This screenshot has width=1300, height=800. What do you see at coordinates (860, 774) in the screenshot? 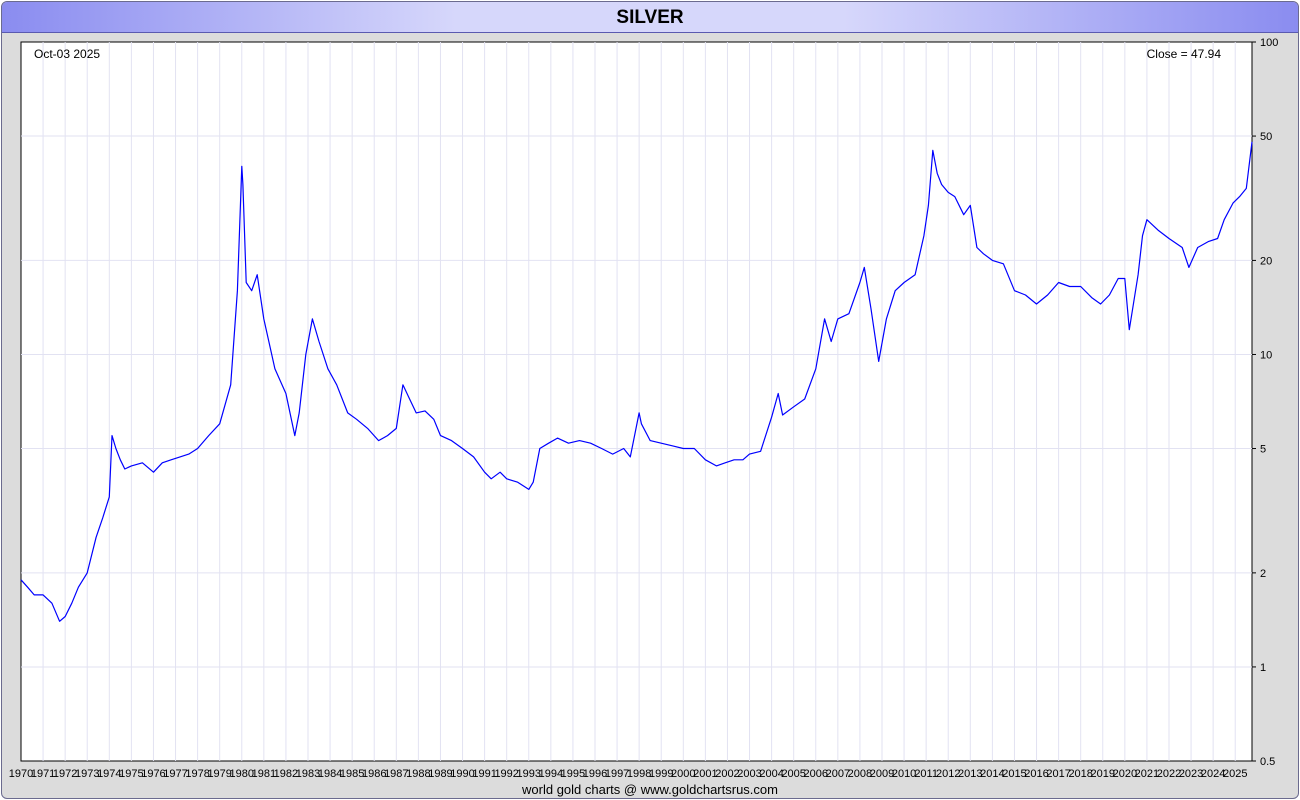
I see `x-tick-label: 2008` at bounding box center [860, 774].